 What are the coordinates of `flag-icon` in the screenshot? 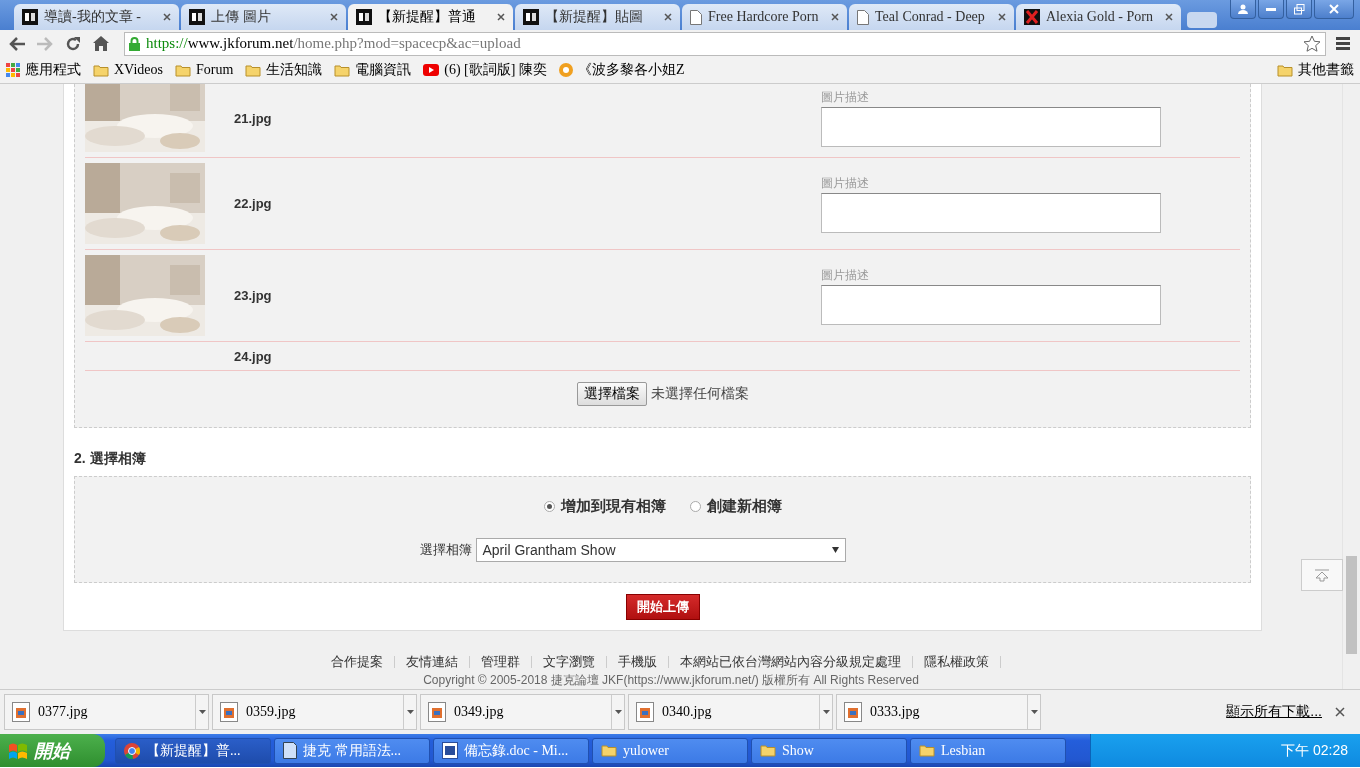 It's located at (18, 750).